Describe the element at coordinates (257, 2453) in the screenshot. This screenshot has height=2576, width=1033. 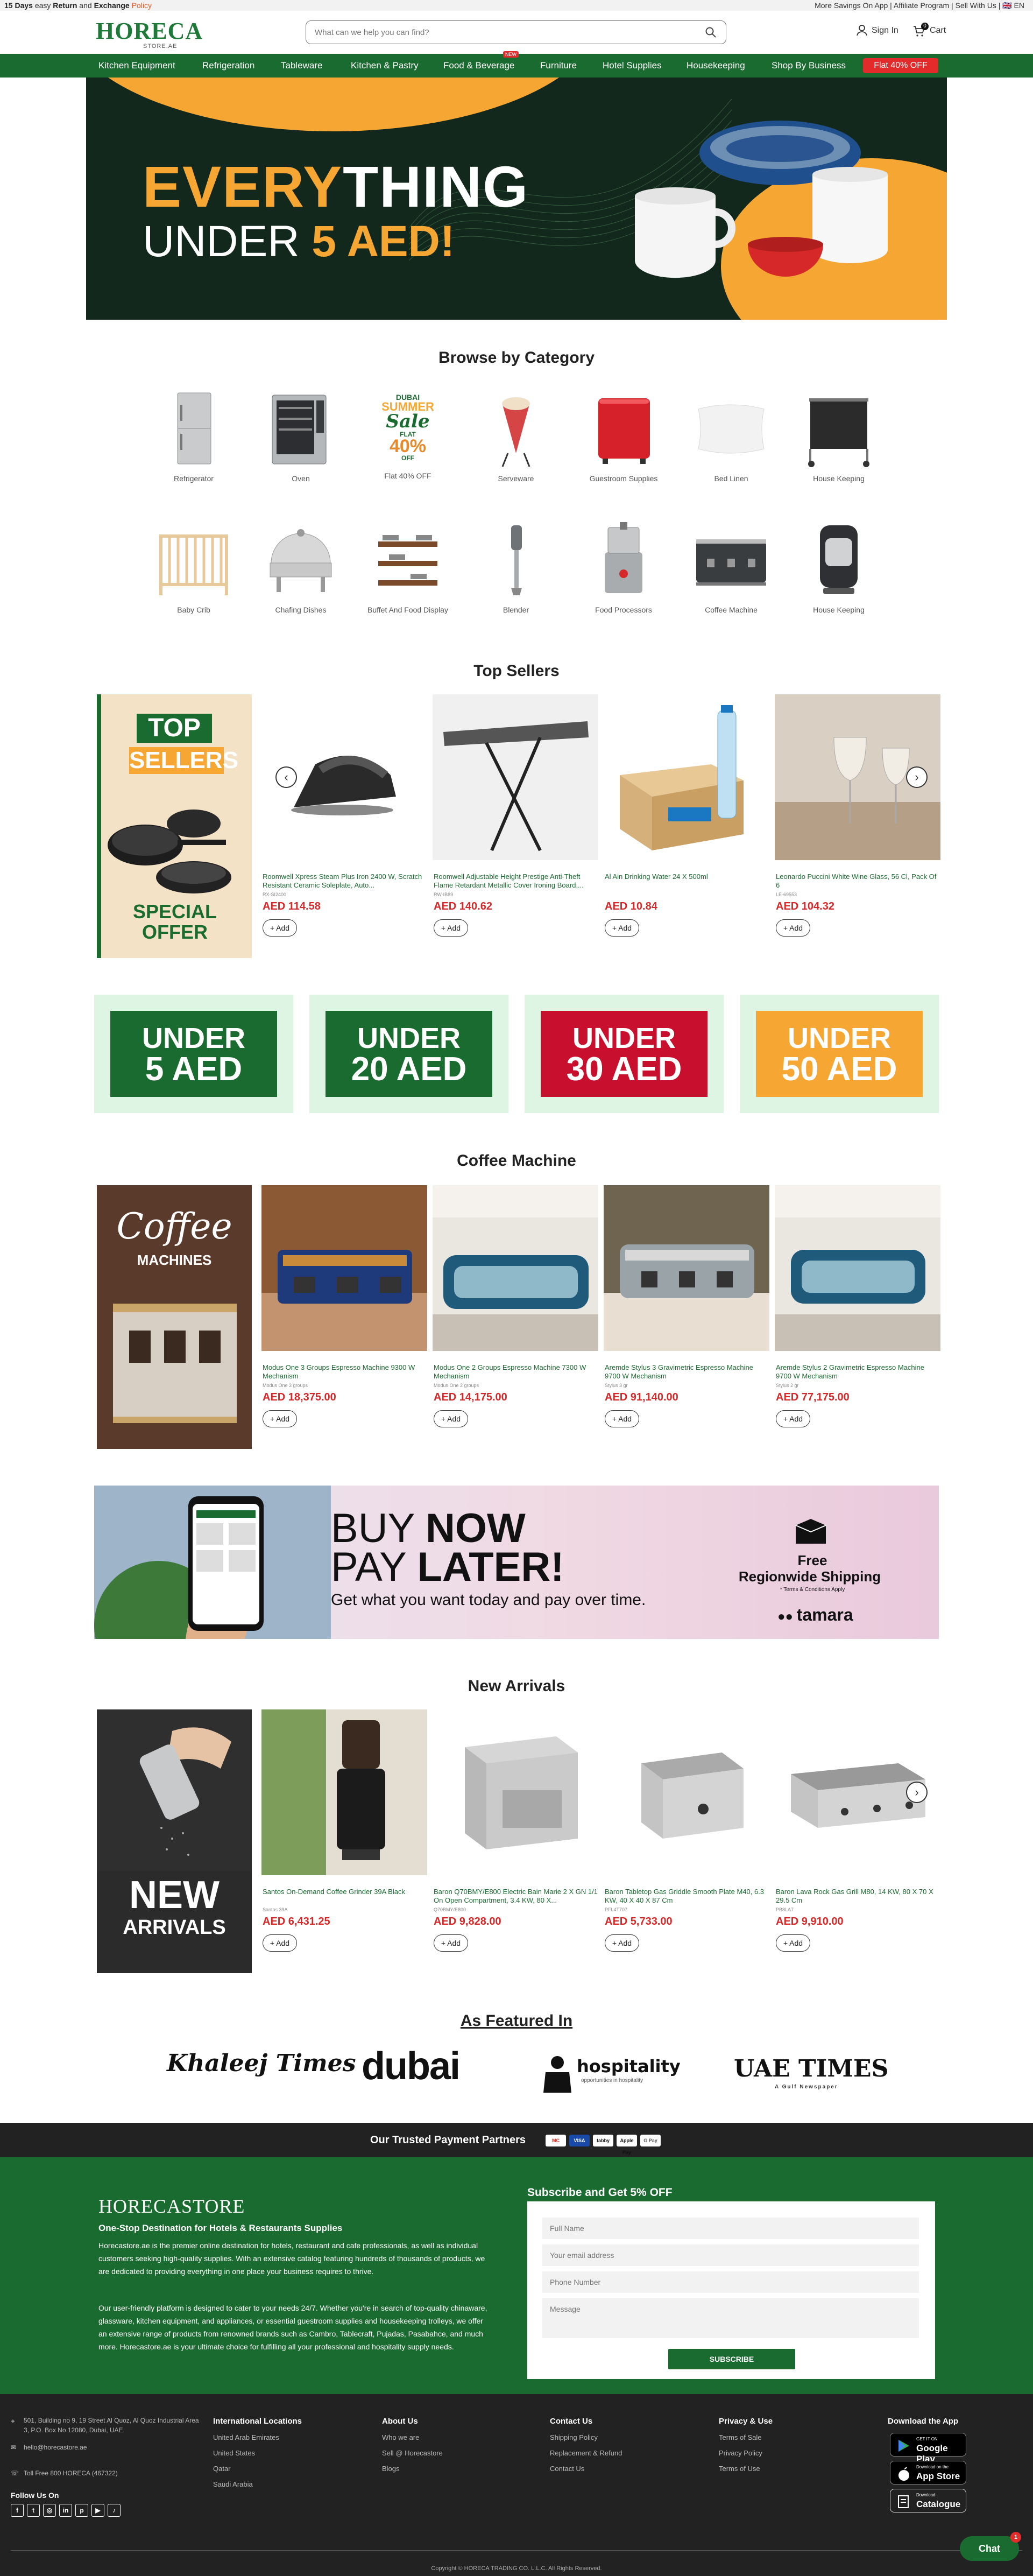
I see `footer-link: United States` at that location.